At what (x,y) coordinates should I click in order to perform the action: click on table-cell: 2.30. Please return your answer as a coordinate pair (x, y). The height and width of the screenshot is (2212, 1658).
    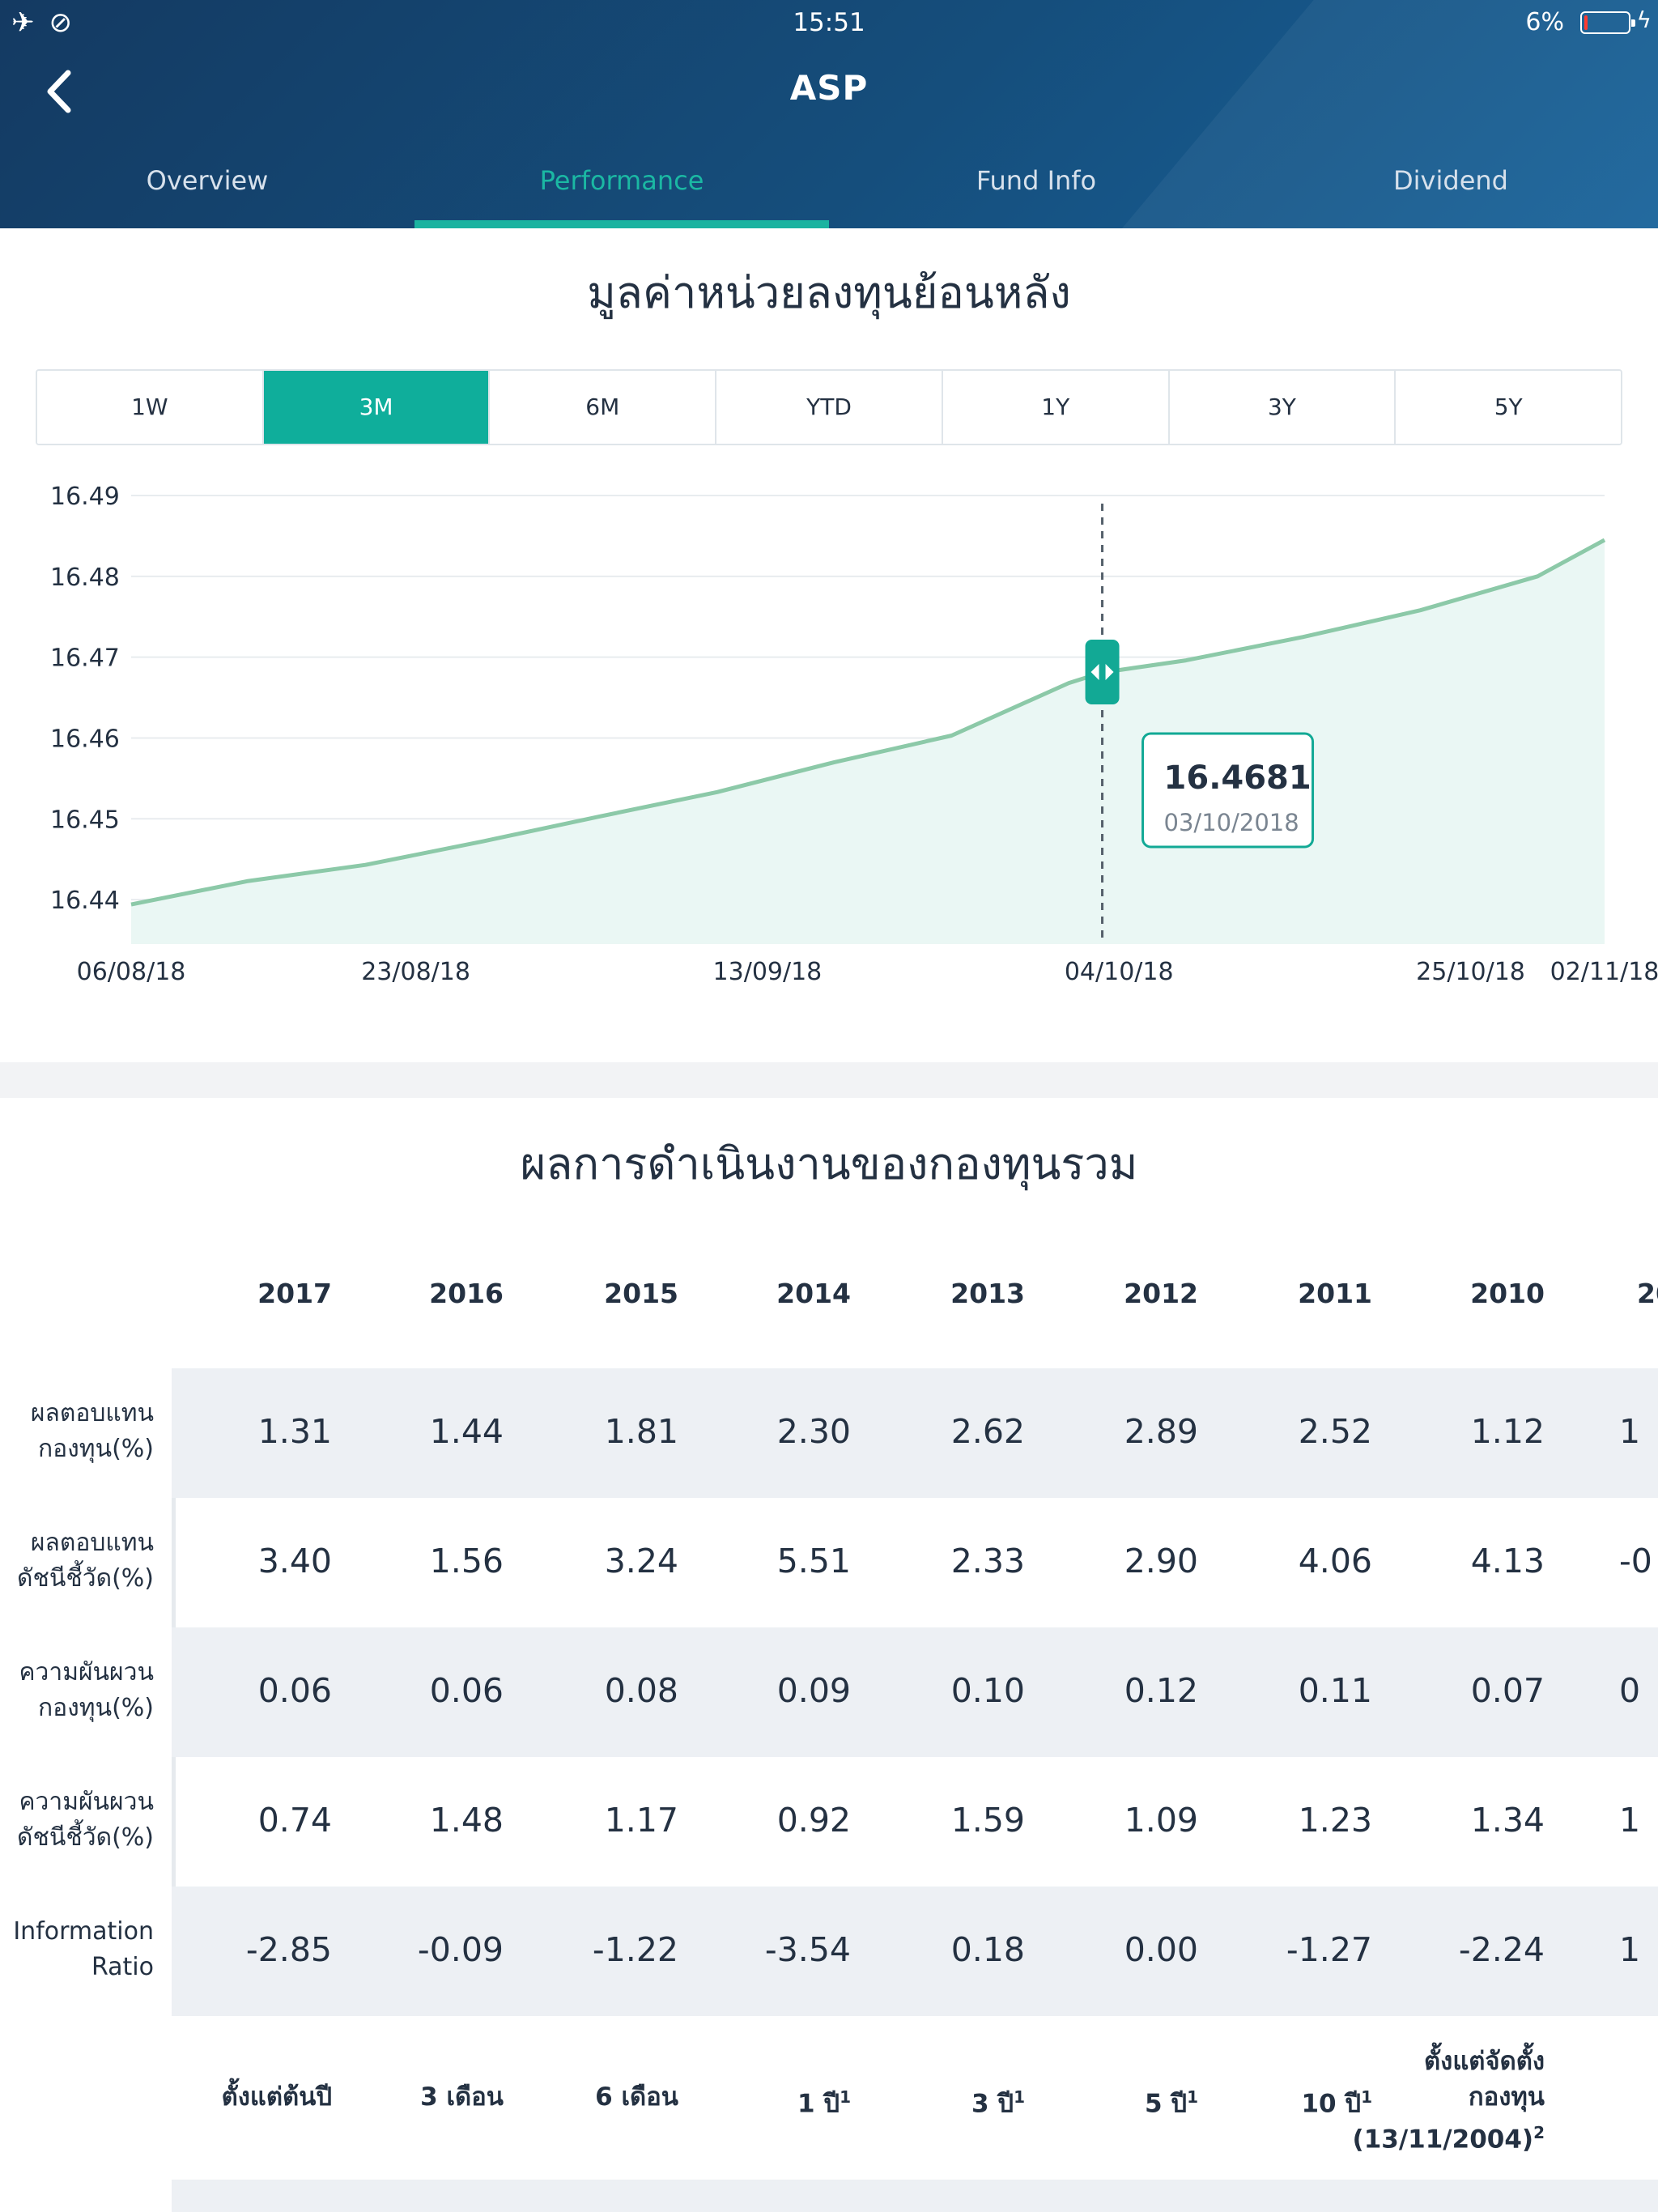
    Looking at the image, I should click on (813, 1431).